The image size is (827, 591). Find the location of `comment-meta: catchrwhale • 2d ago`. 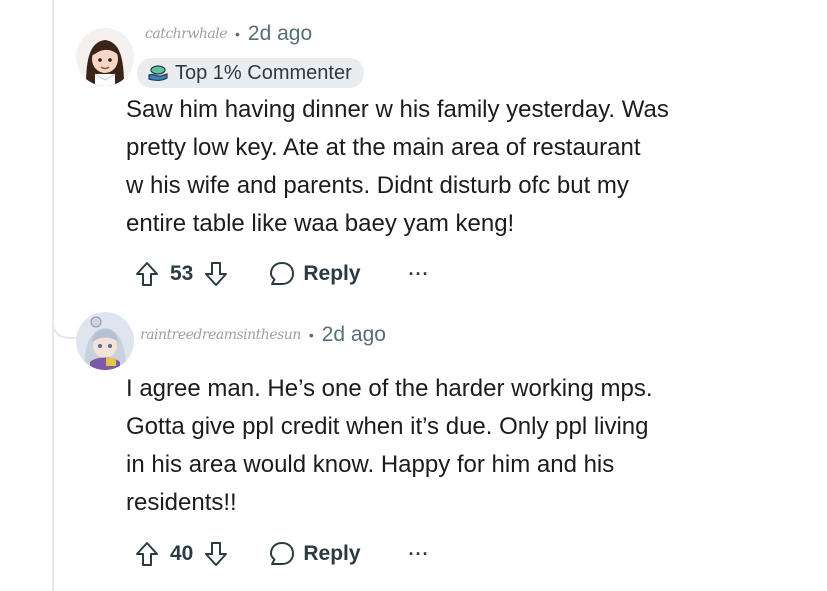

comment-meta: catchrwhale • 2d ago is located at coordinates (228, 34).